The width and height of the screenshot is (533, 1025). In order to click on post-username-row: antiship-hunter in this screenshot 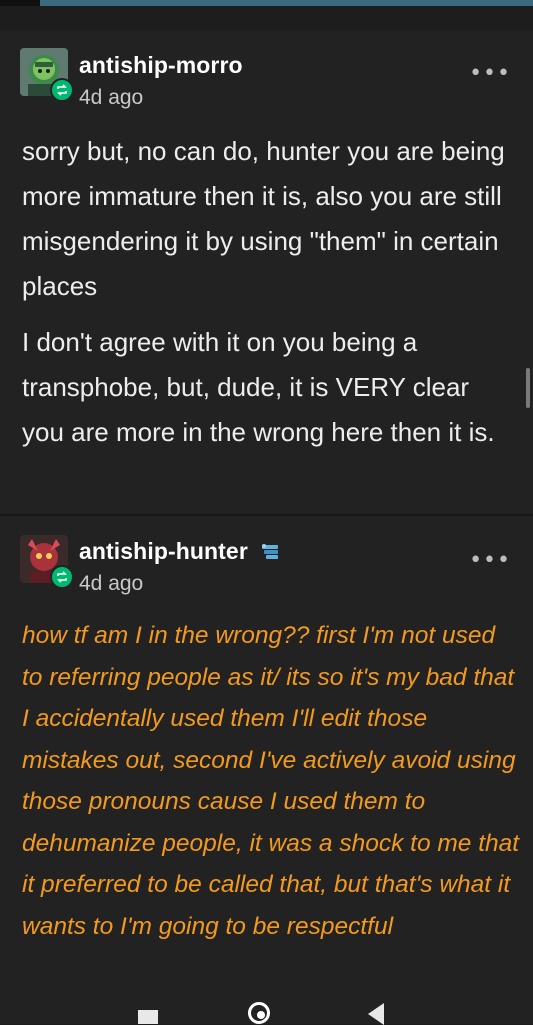, I will do `click(180, 552)`.